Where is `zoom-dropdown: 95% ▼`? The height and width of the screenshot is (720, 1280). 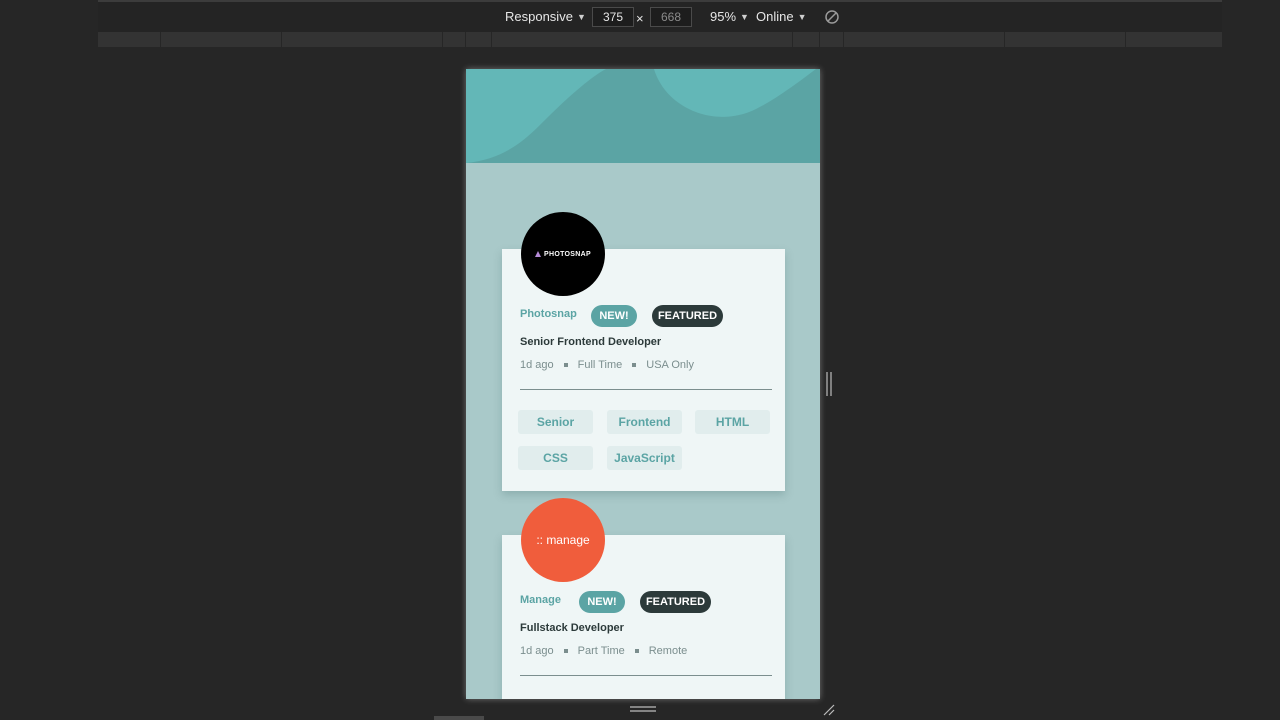
zoom-dropdown: 95% ▼ is located at coordinates (729, 16).